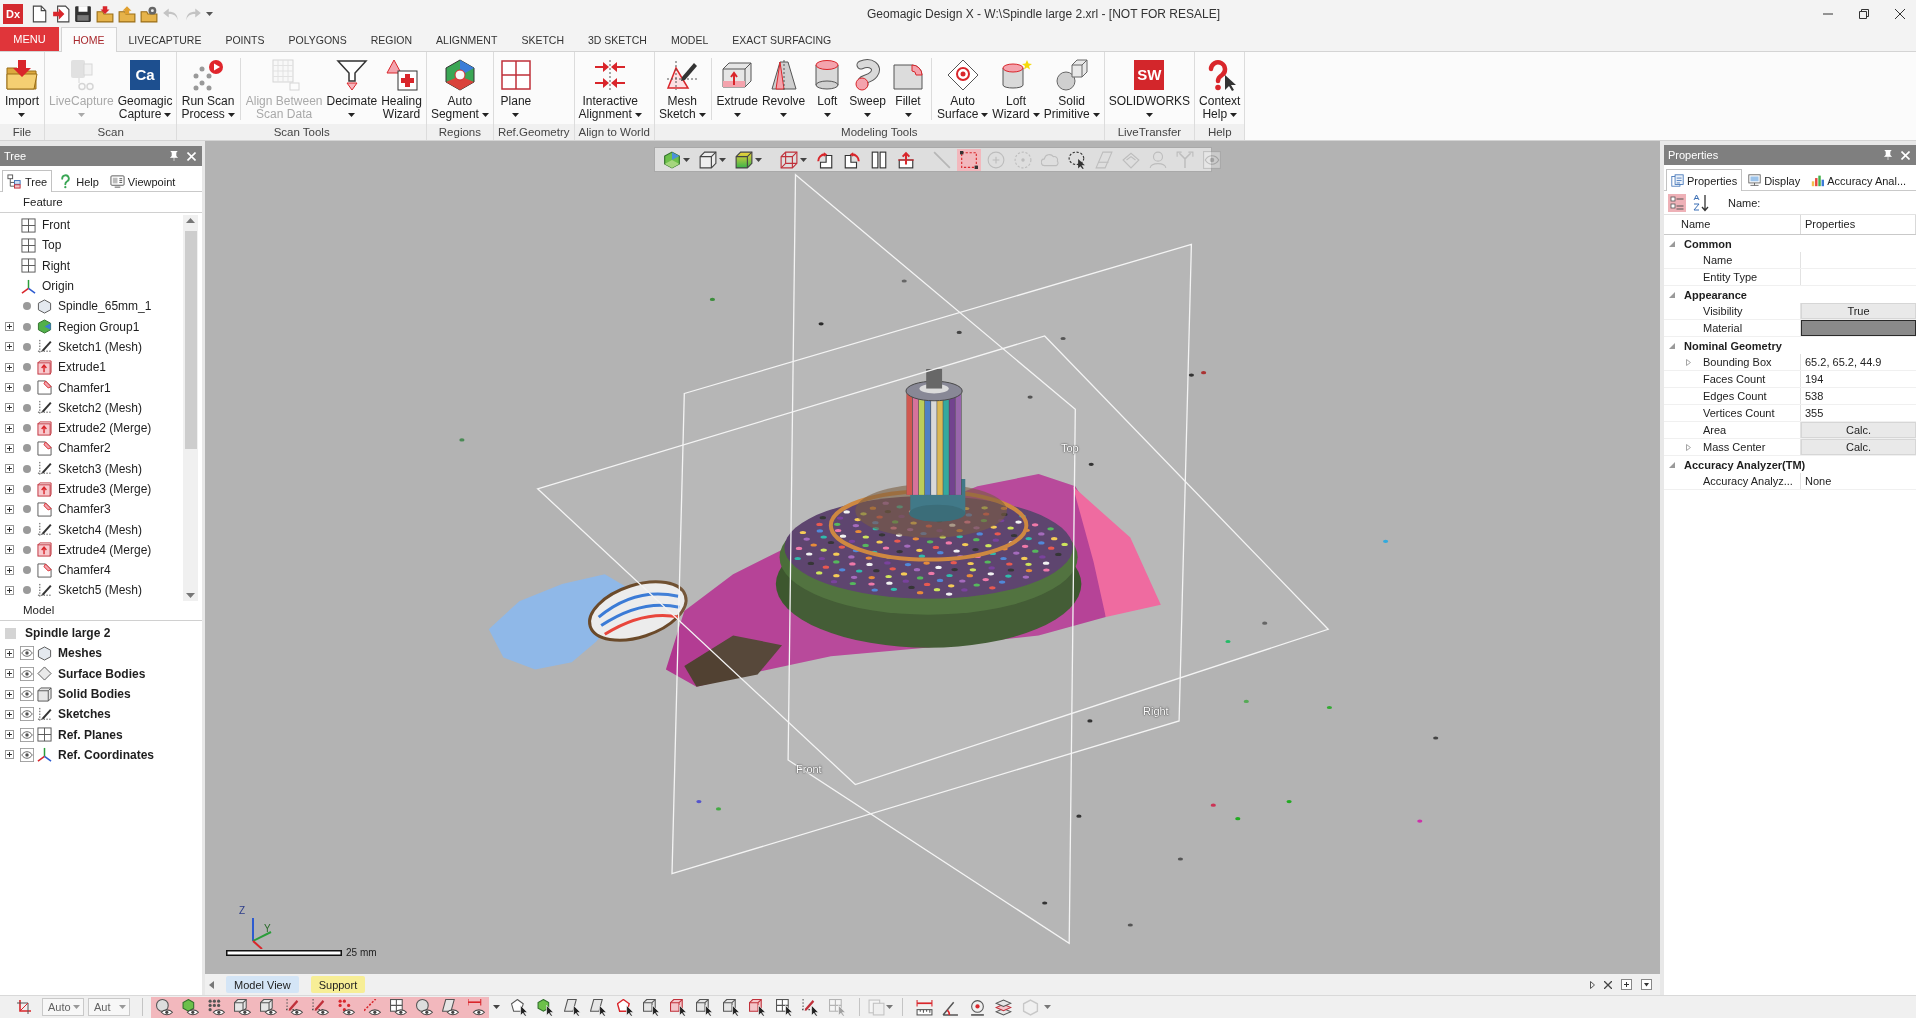 The image size is (1916, 1018). I want to click on tree-item: Sketch4 (Mesh), so click(100, 529).